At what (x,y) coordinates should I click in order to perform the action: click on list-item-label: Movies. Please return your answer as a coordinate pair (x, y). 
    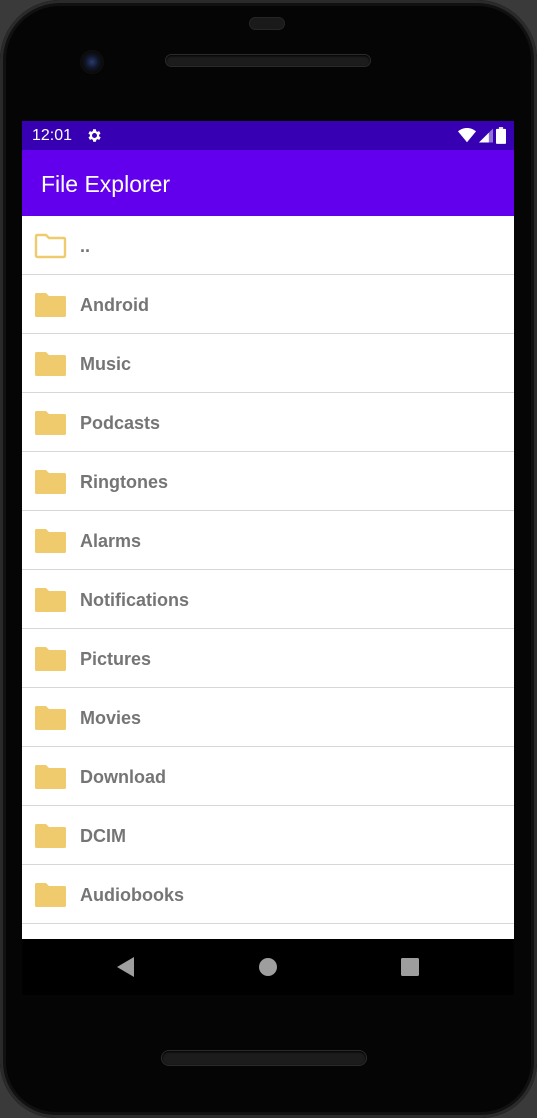
    Looking at the image, I should click on (111, 718).